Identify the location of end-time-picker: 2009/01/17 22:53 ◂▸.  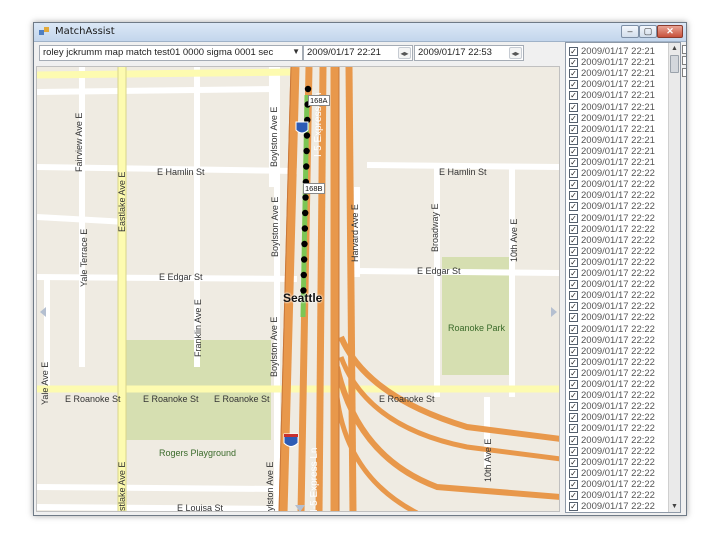
(469, 53).